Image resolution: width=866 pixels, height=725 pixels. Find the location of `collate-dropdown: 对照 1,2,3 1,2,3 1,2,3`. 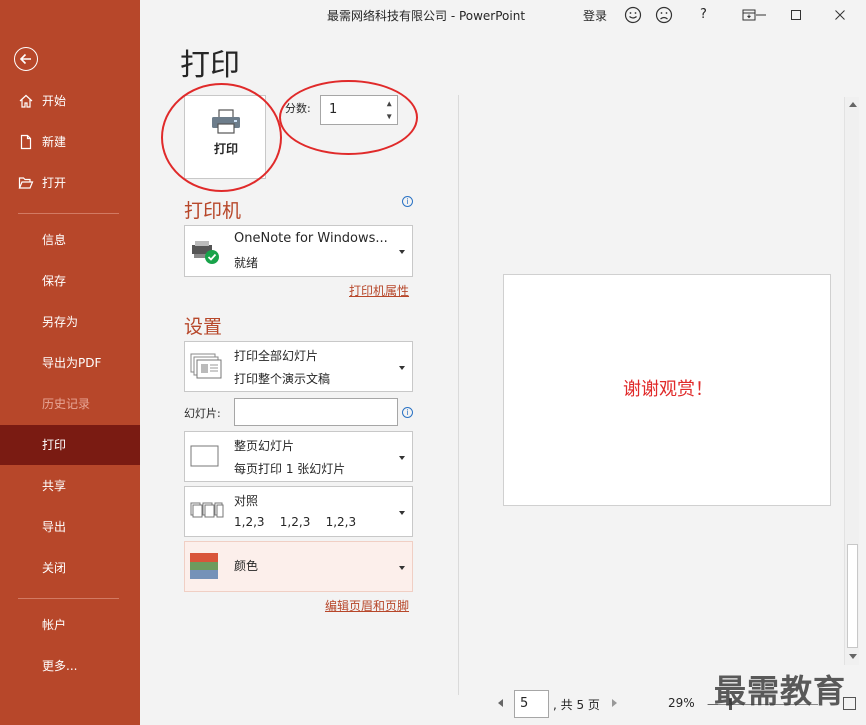

collate-dropdown: 对照 1,2,3 1,2,3 1,2,3 is located at coordinates (298, 511).